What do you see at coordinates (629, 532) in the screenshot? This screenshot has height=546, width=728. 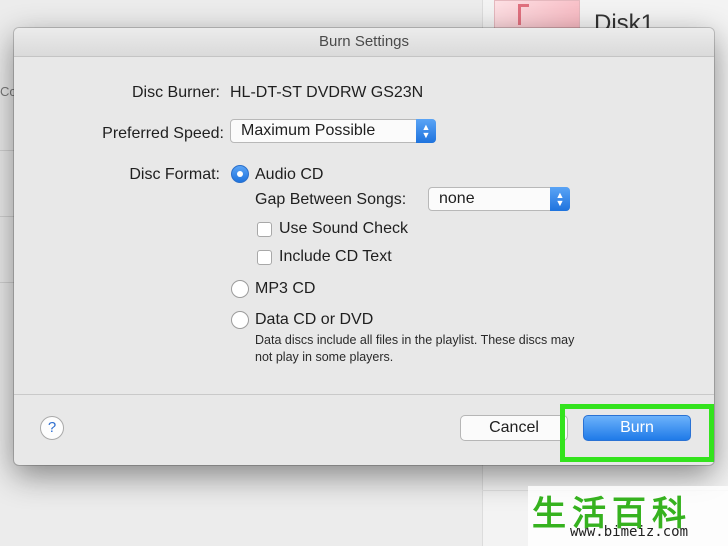 I see `watermark-url: www.bimeiz.com` at bounding box center [629, 532].